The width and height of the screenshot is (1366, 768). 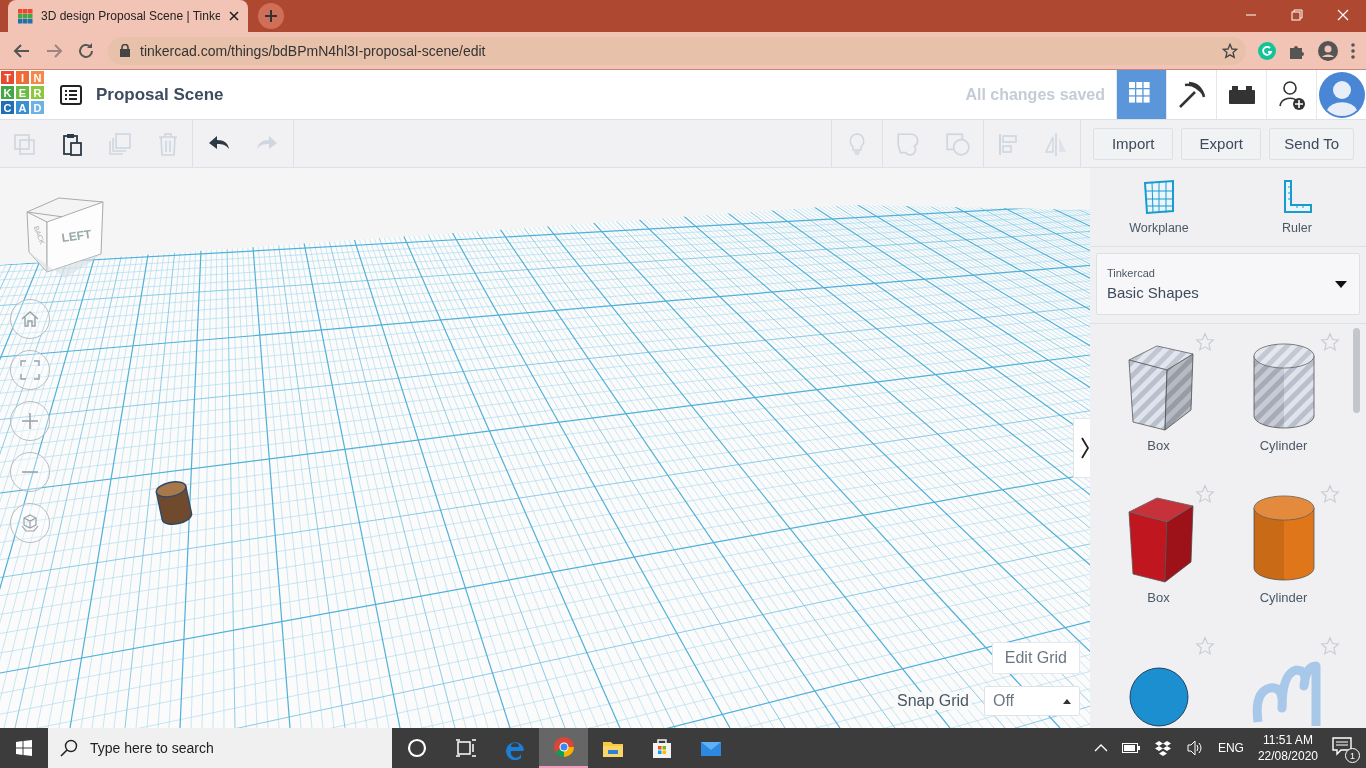 I want to click on dropbox-icon, so click(x=1162, y=748).